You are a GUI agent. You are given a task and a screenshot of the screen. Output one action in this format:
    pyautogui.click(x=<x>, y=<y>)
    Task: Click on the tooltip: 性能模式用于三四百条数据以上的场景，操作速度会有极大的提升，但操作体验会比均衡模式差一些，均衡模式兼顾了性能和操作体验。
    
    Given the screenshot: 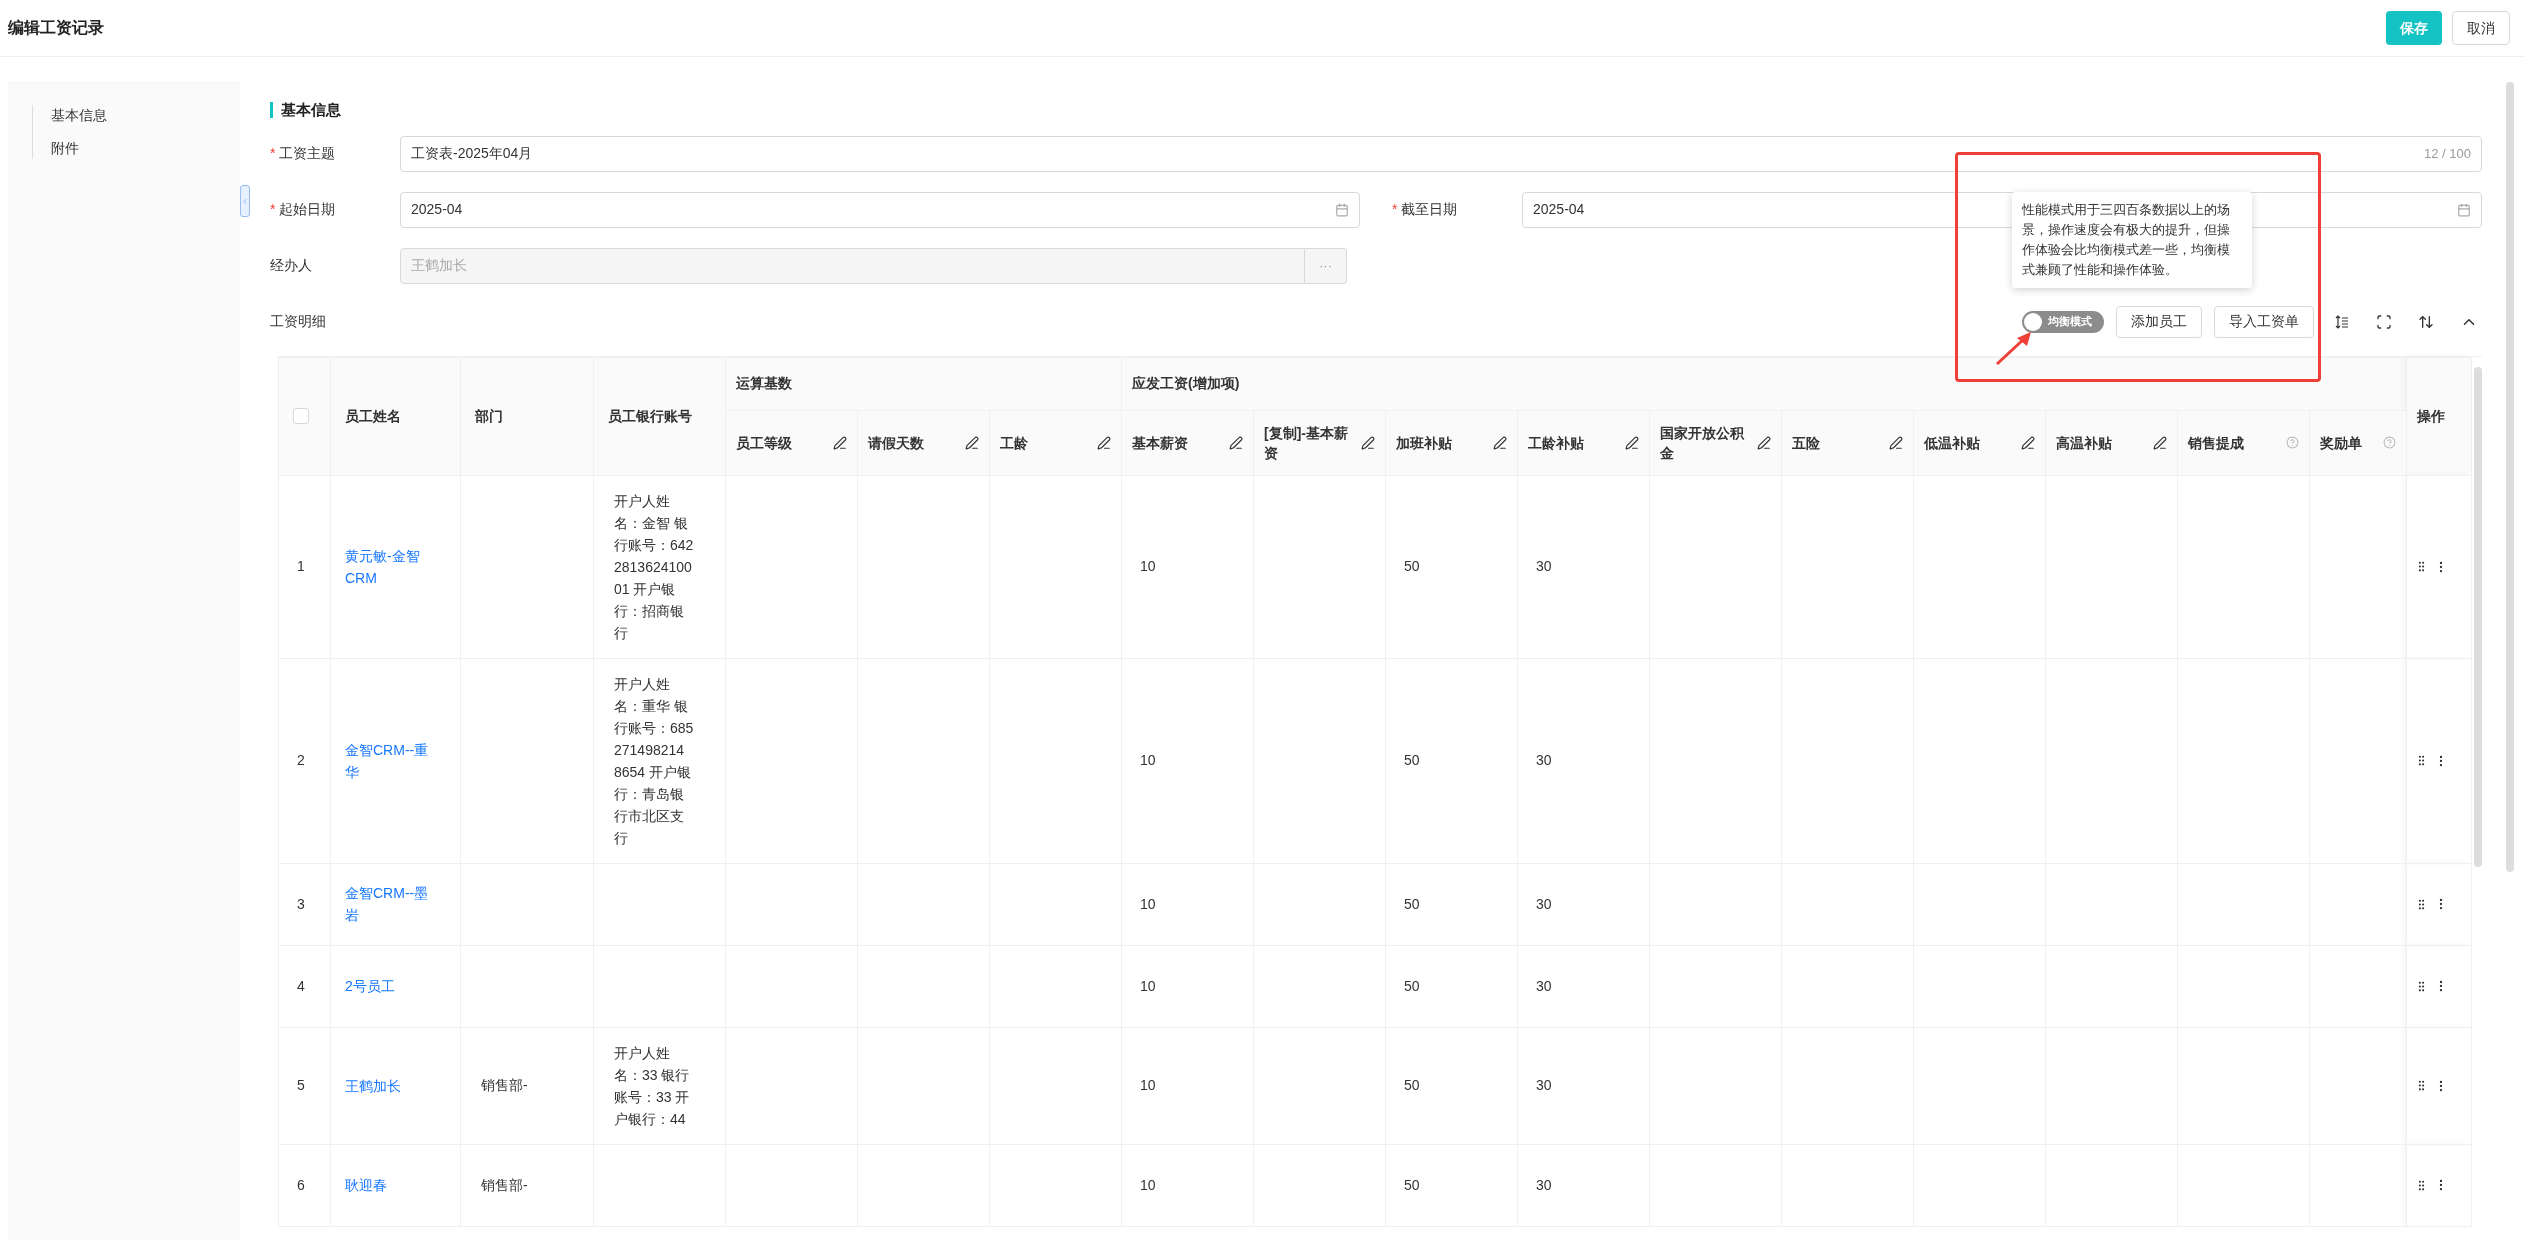 What is the action you would take?
    pyautogui.click(x=2132, y=240)
    